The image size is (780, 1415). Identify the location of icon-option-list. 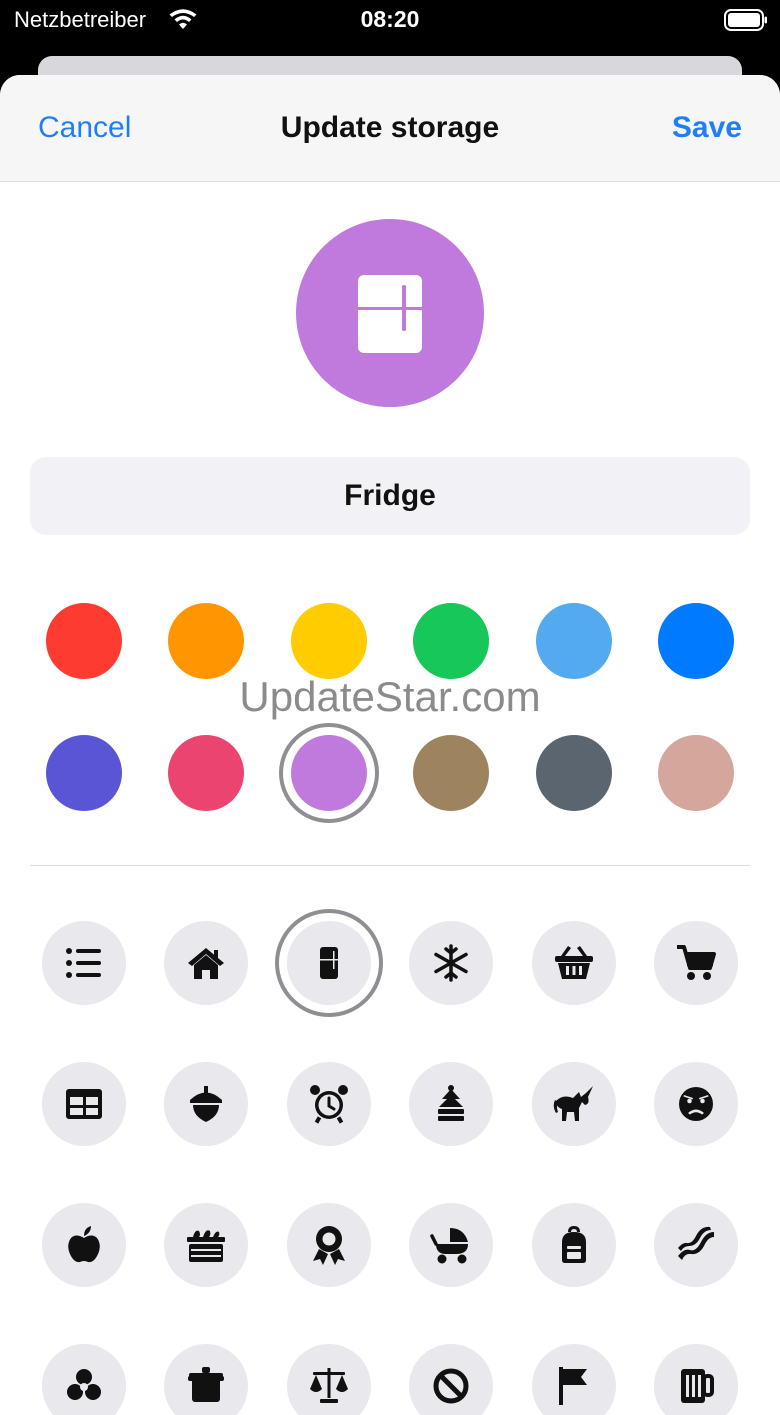
(84, 963).